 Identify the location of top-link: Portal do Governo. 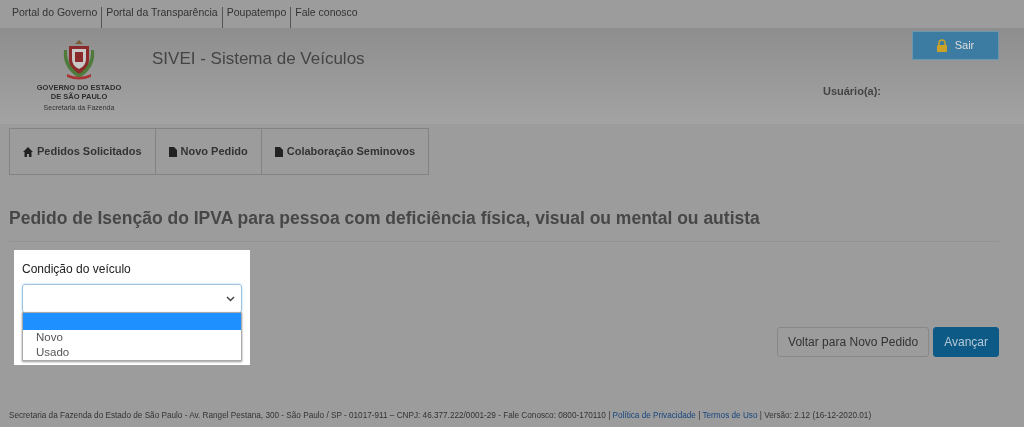
(57, 17).